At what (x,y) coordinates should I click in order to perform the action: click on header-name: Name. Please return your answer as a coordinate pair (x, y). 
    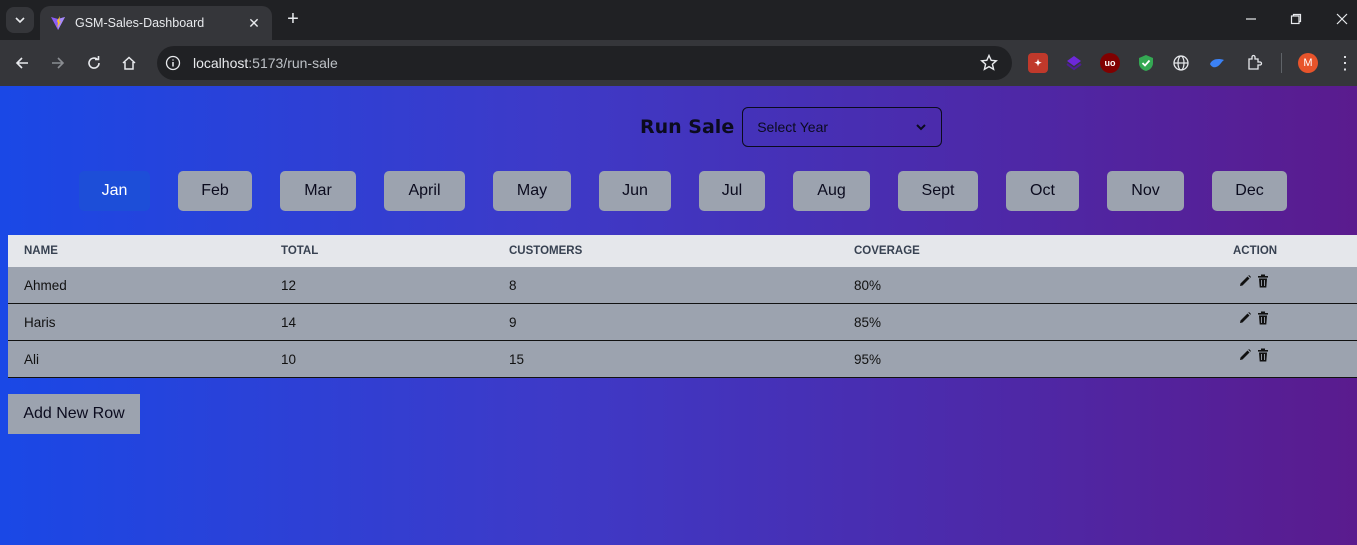
    Looking at the image, I should click on (41, 251).